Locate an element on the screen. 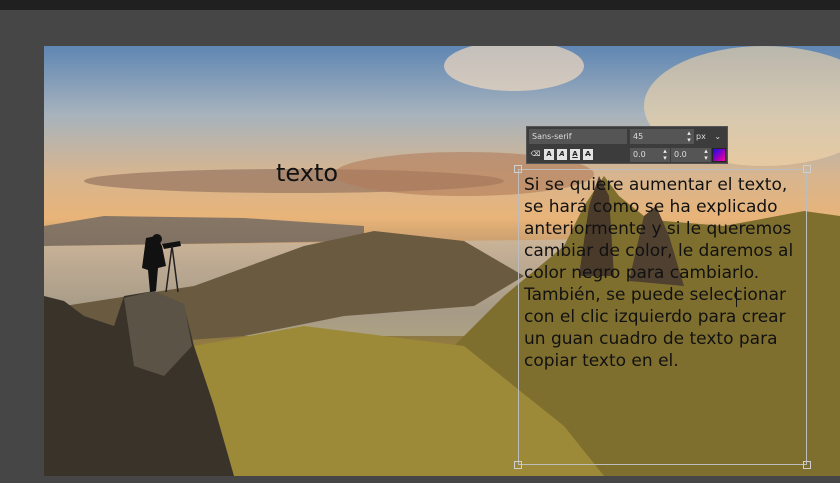 The width and height of the screenshot is (840, 483). text-box-handle-bottom-left is located at coordinates (518, 465).